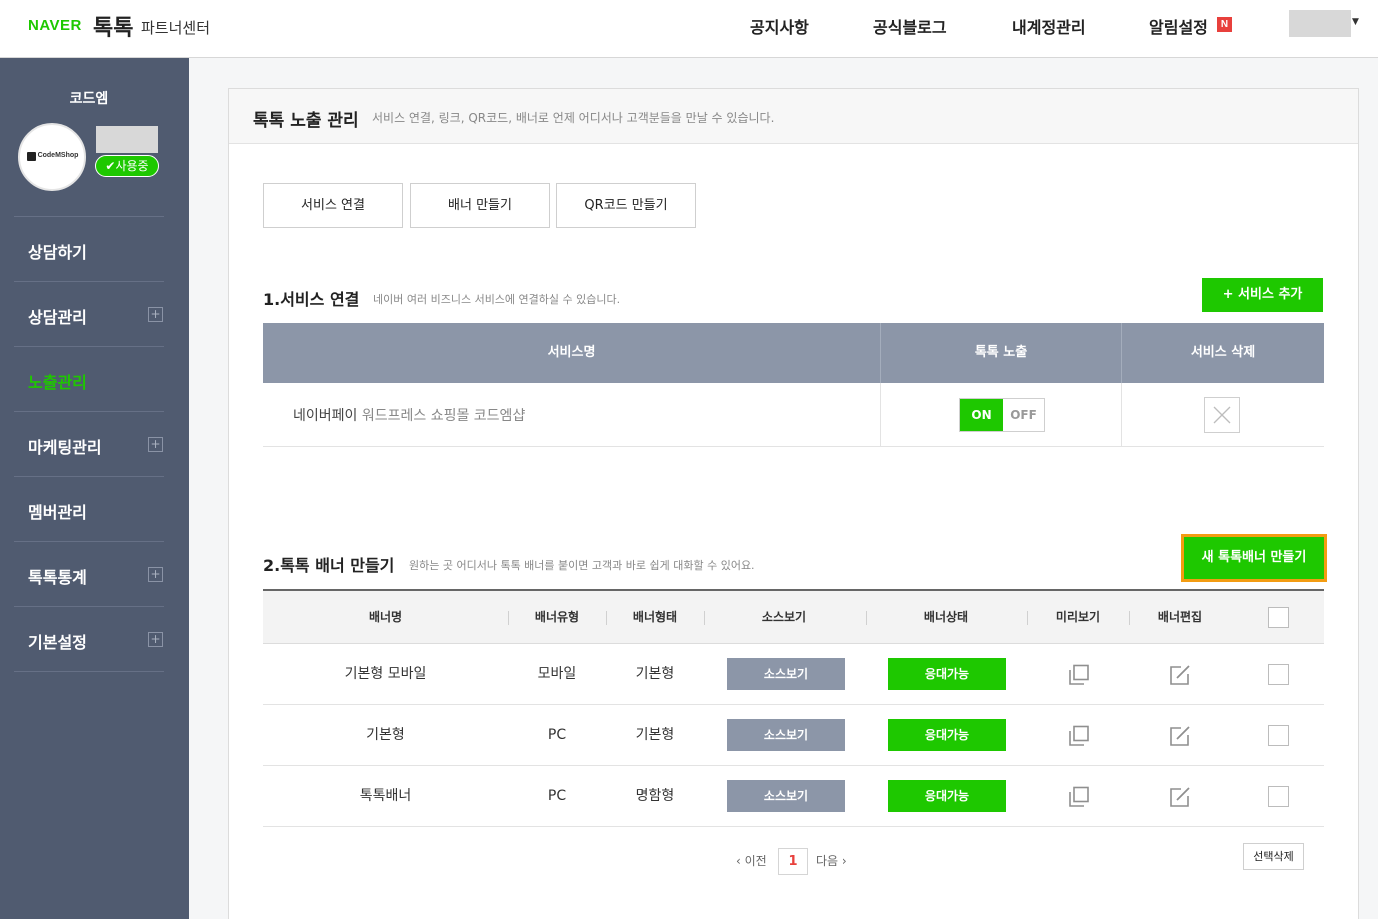 This screenshot has width=1378, height=919. I want to click on column-banner-state: 배너상태, so click(946, 617).